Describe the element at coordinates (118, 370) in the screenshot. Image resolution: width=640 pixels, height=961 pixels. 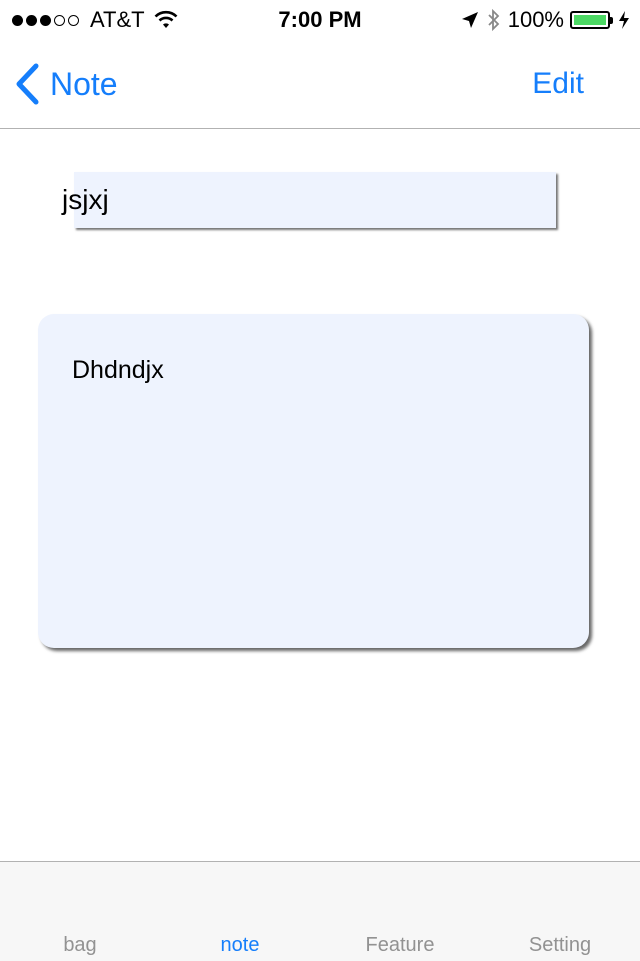
I see `note-body-text: Dhdndjx` at that location.